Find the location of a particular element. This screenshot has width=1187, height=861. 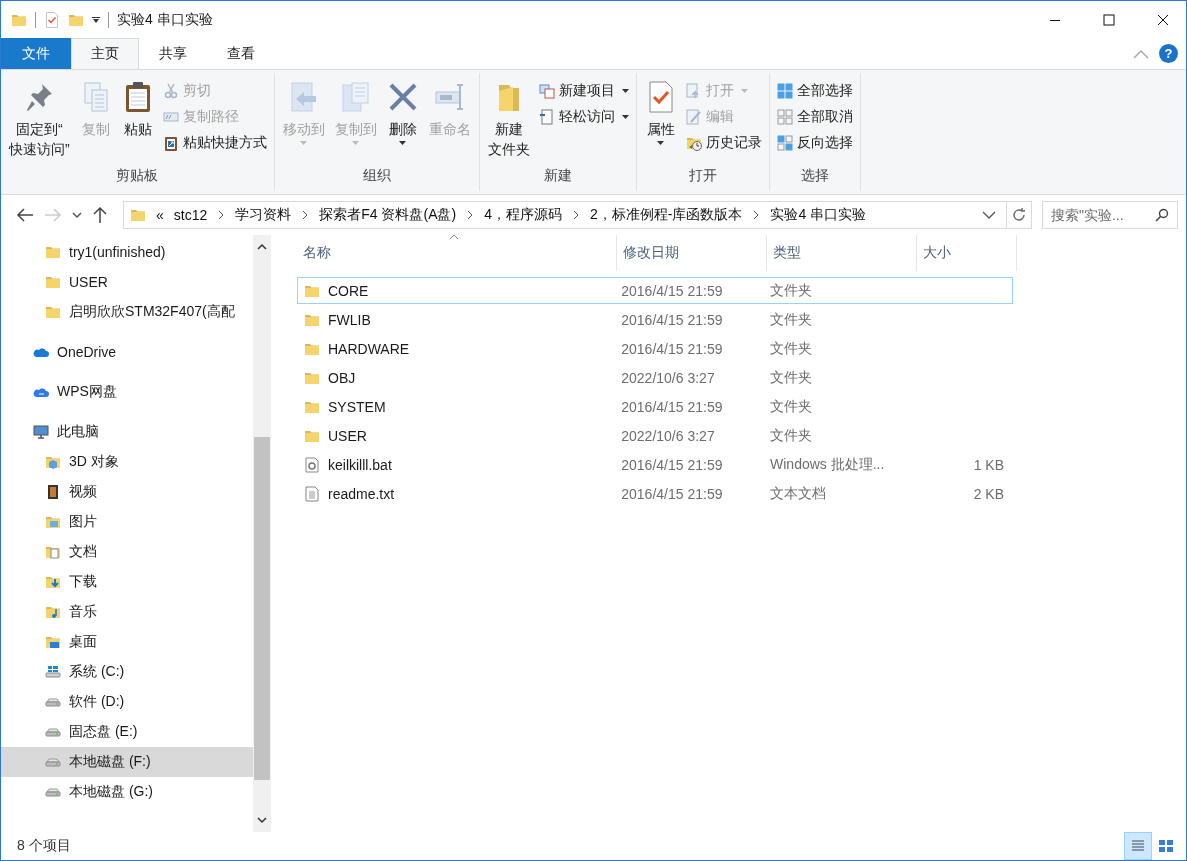

ribbon-button: 全部选择 is located at coordinates (814, 91).